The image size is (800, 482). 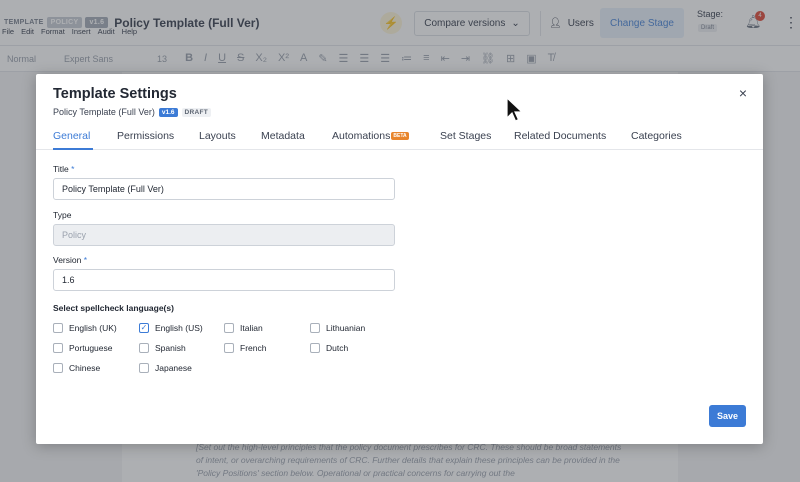 I want to click on checkbox-label: Spanish, so click(x=170, y=348).